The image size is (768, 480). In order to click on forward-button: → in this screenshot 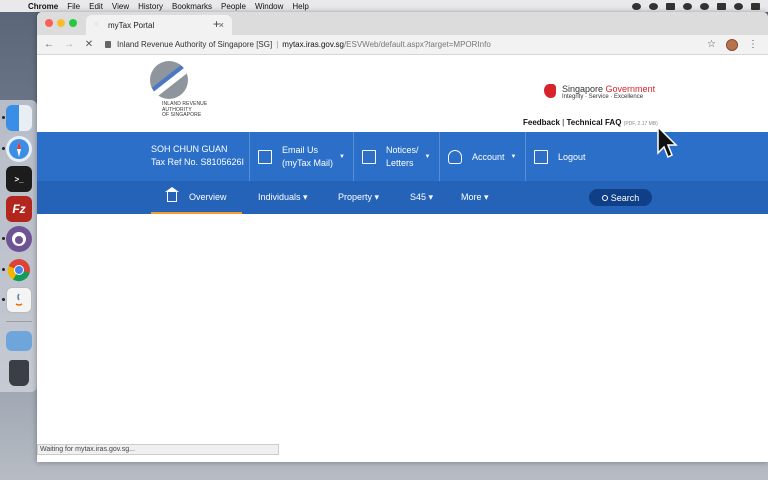, I will do `click(69, 44)`.